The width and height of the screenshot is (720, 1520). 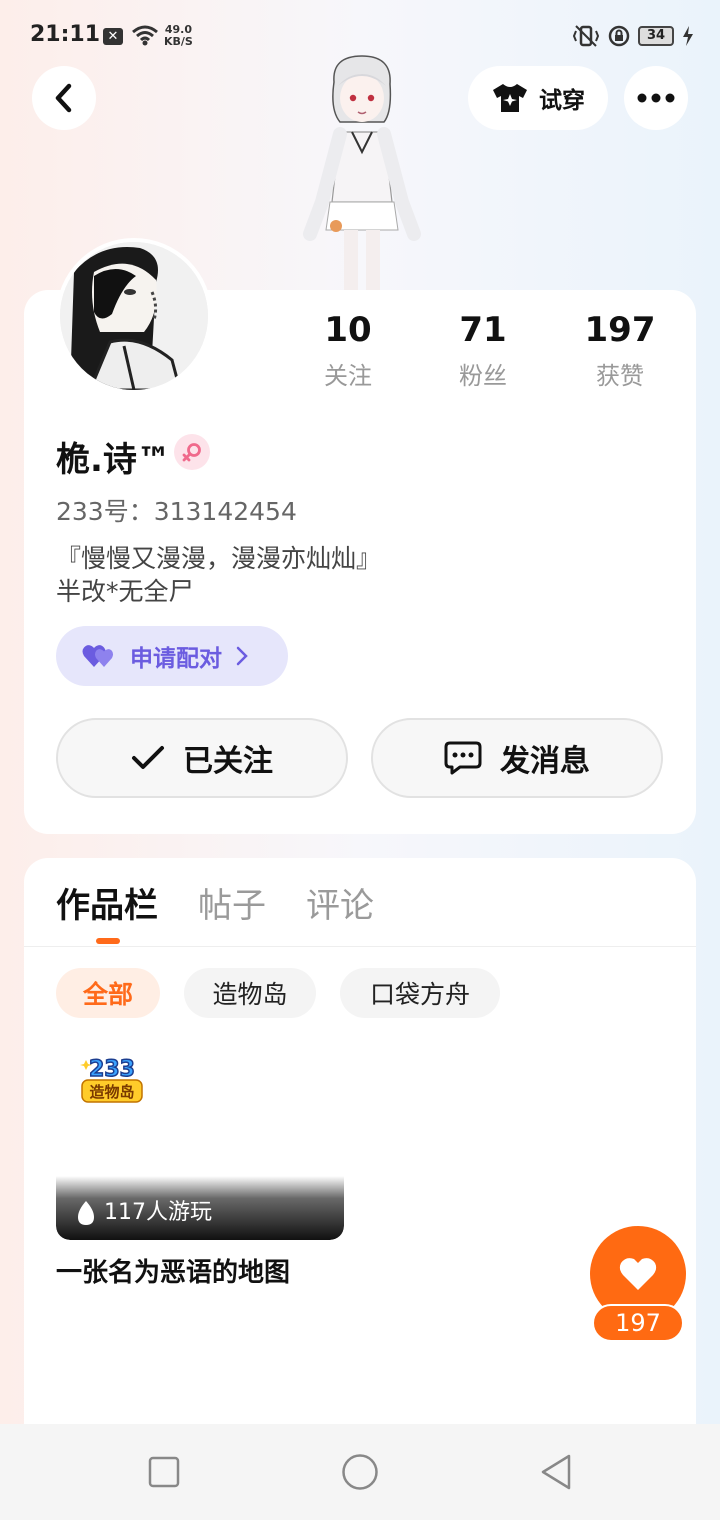 I want to click on chat-bubble-icon, so click(x=463, y=758).